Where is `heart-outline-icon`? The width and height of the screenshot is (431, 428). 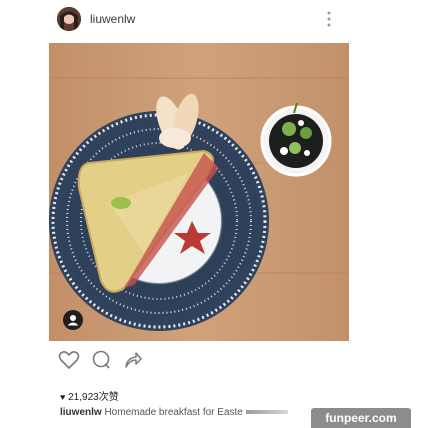
heart-outline-icon is located at coordinates (69, 362).